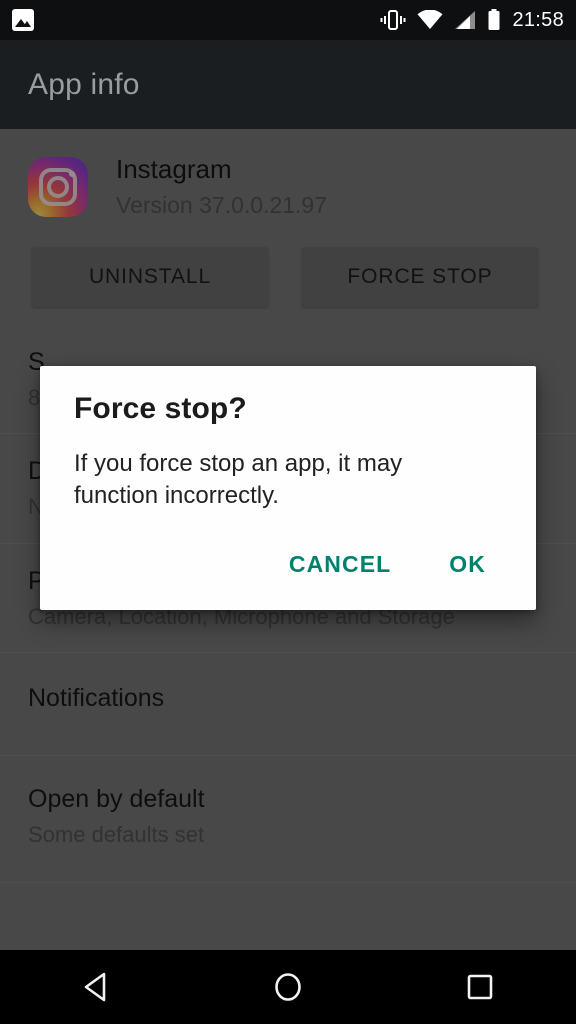  What do you see at coordinates (288, 818) in the screenshot?
I see `list-item-open-by-default: Open by default Some defaults set` at bounding box center [288, 818].